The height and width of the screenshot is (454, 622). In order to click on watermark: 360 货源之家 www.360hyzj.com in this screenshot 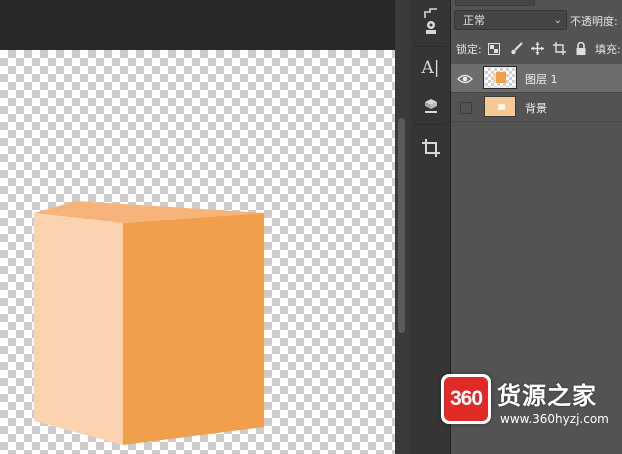, I will do `click(531, 403)`.